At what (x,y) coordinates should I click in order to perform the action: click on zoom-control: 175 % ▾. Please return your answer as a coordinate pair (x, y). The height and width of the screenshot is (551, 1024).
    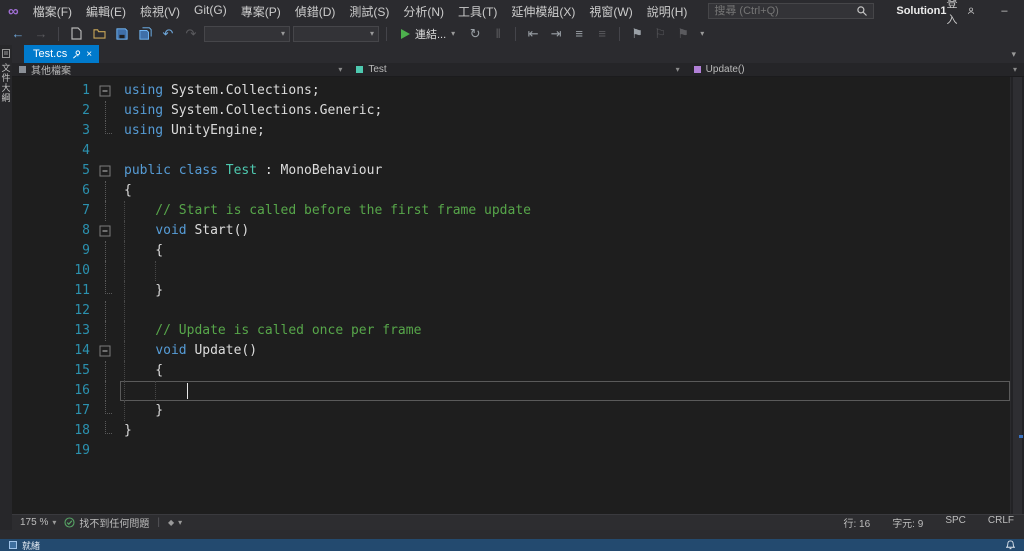
    Looking at the image, I should click on (38, 522).